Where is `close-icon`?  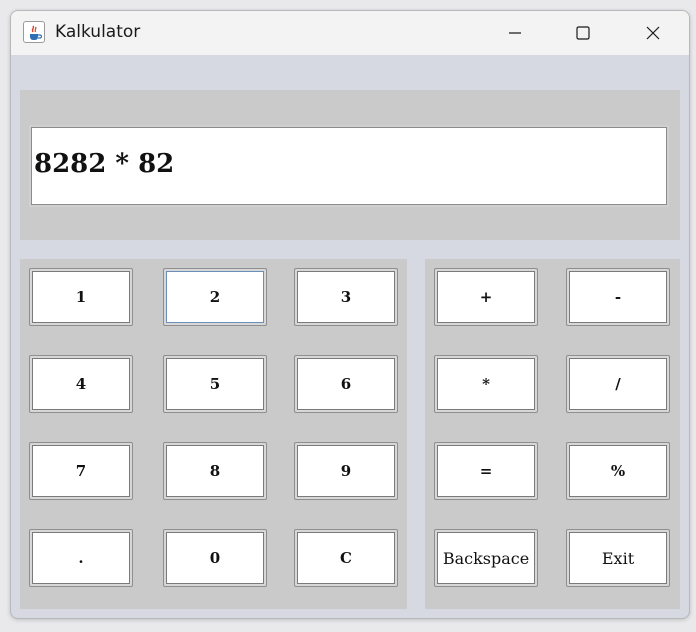 close-icon is located at coordinates (653, 33).